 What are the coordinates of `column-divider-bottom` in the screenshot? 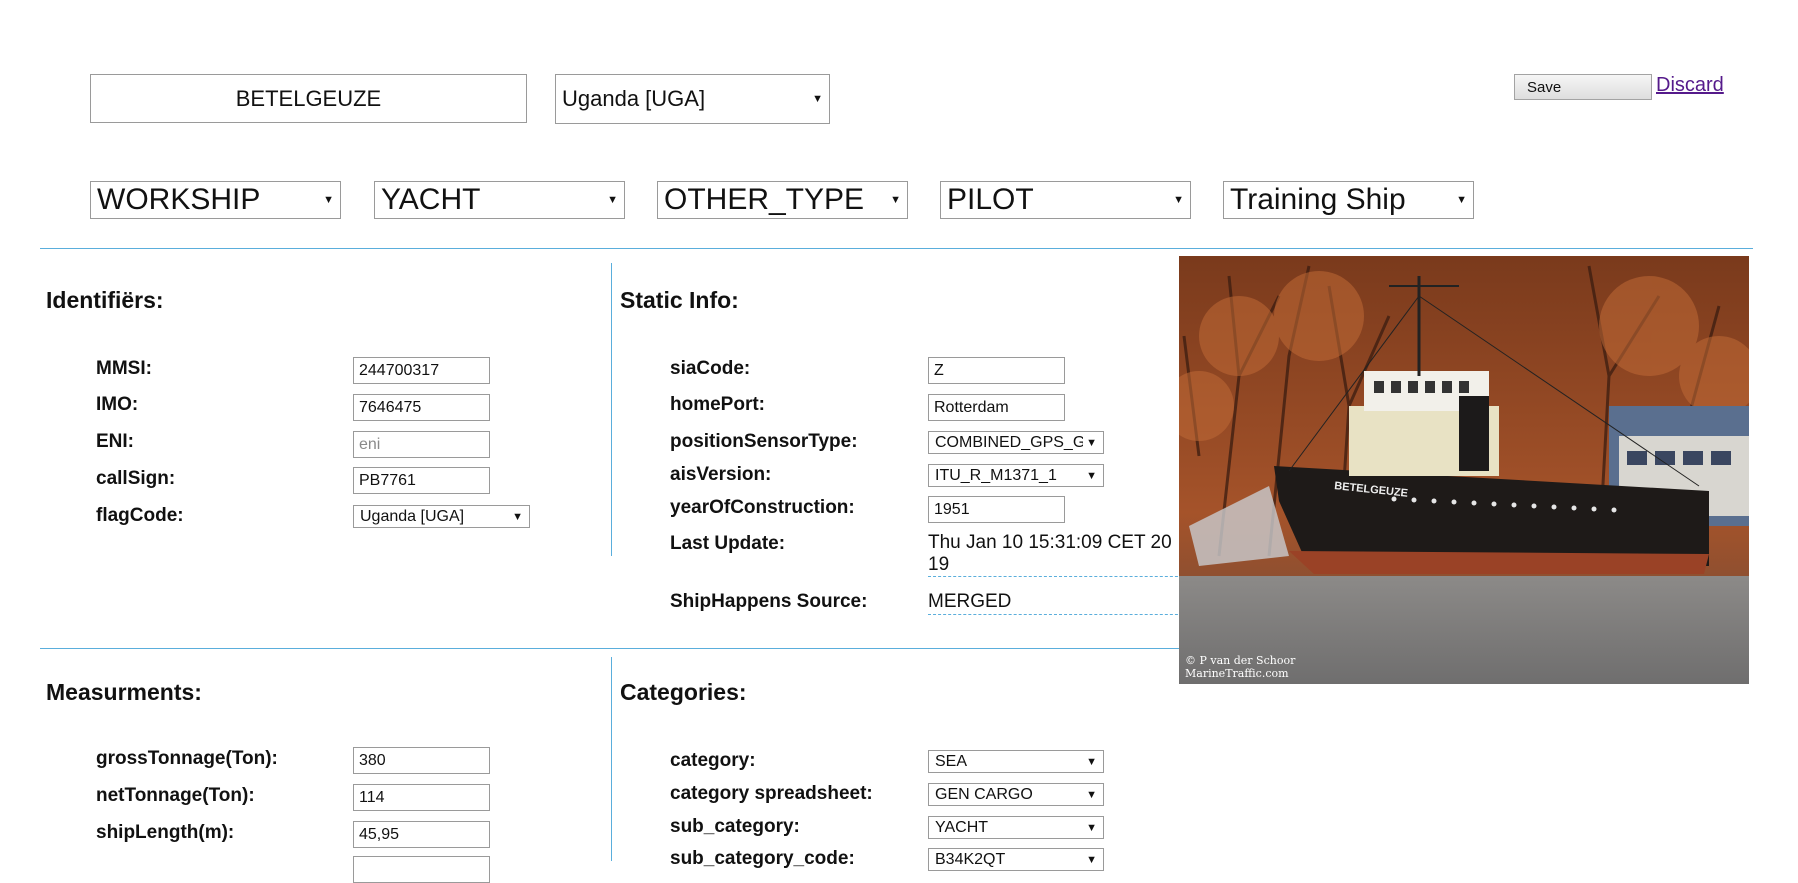 It's located at (611, 759).